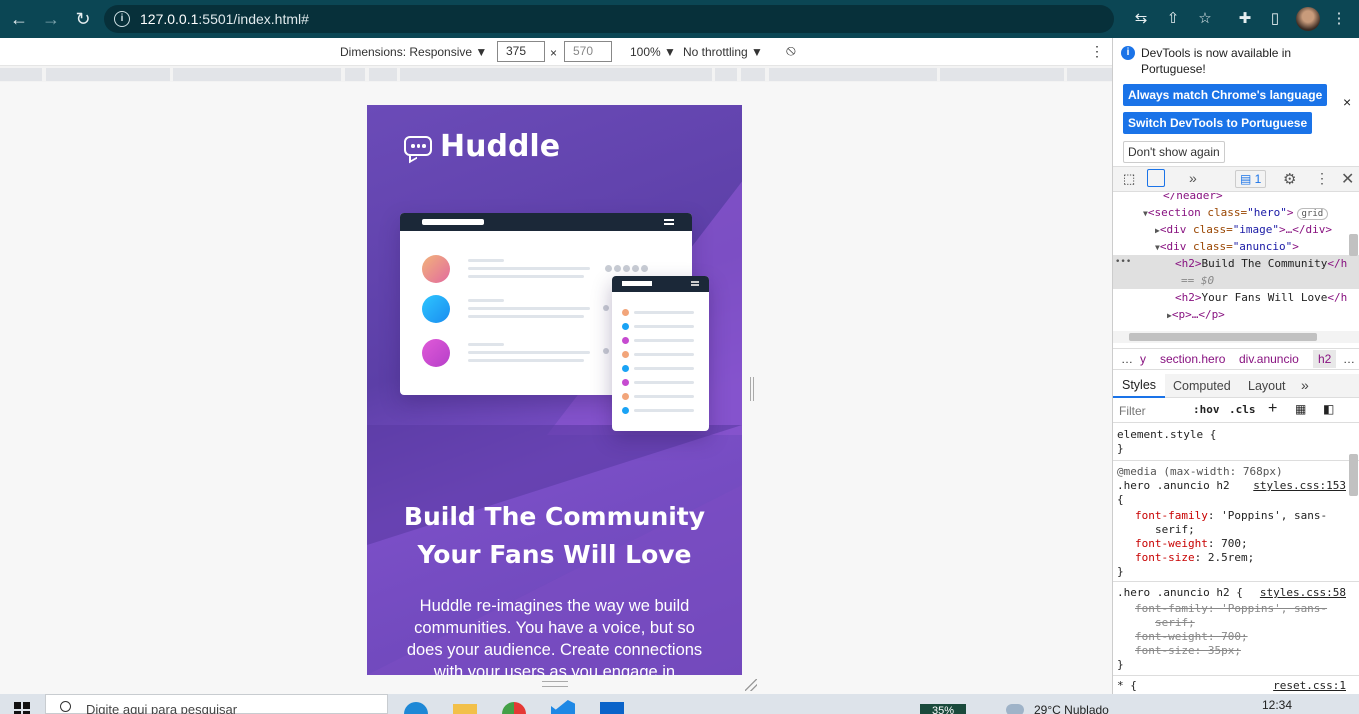 Image resolution: width=1359 pixels, height=714 pixels. What do you see at coordinates (1325, 359) in the screenshot?
I see `breadcrumb-item-active: h2` at bounding box center [1325, 359].